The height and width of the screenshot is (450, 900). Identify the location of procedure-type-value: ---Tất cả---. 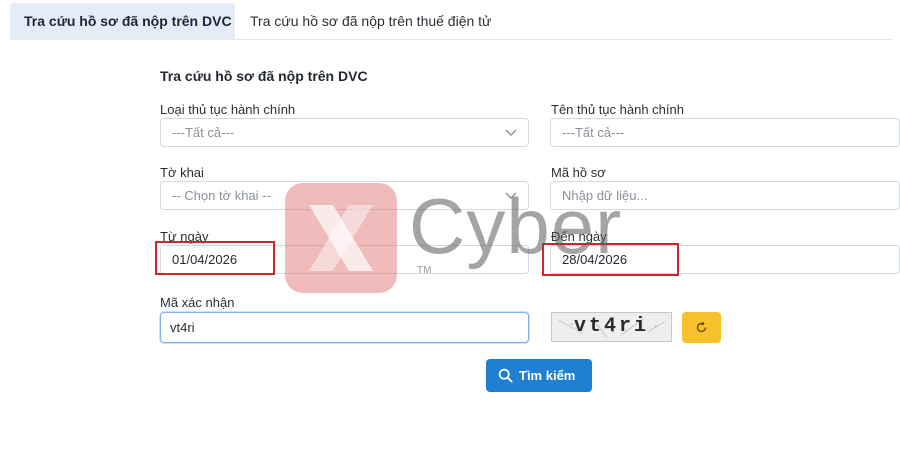
(203, 132).